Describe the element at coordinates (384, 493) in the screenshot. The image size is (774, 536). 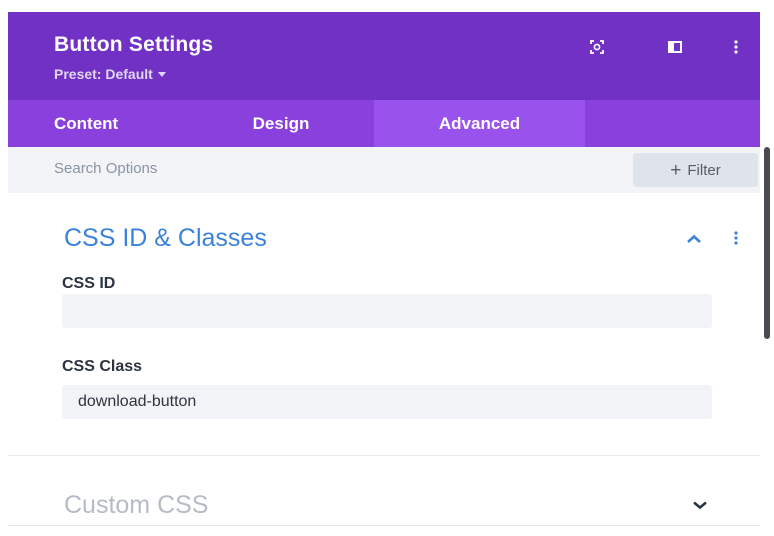
I see `section-custom-css-header: Custom CSS` at that location.